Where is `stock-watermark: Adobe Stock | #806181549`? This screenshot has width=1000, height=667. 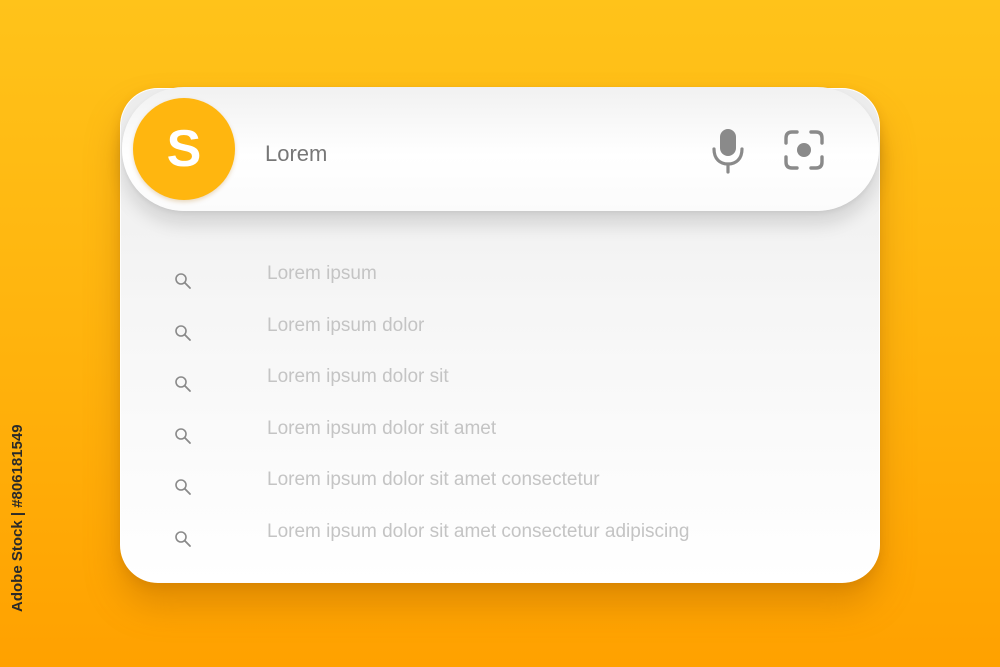
stock-watermark: Adobe Stock | #806181549 is located at coordinates (17, 518).